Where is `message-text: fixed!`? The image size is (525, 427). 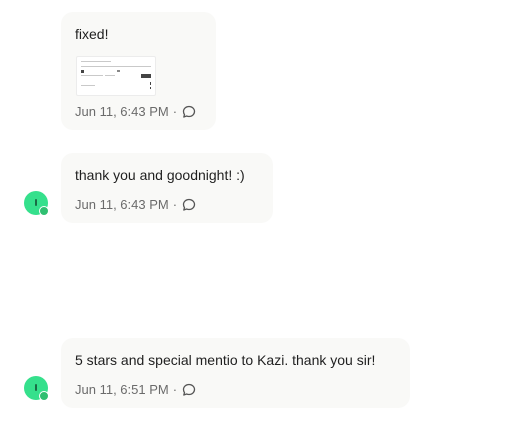 message-text: fixed! is located at coordinates (92, 34).